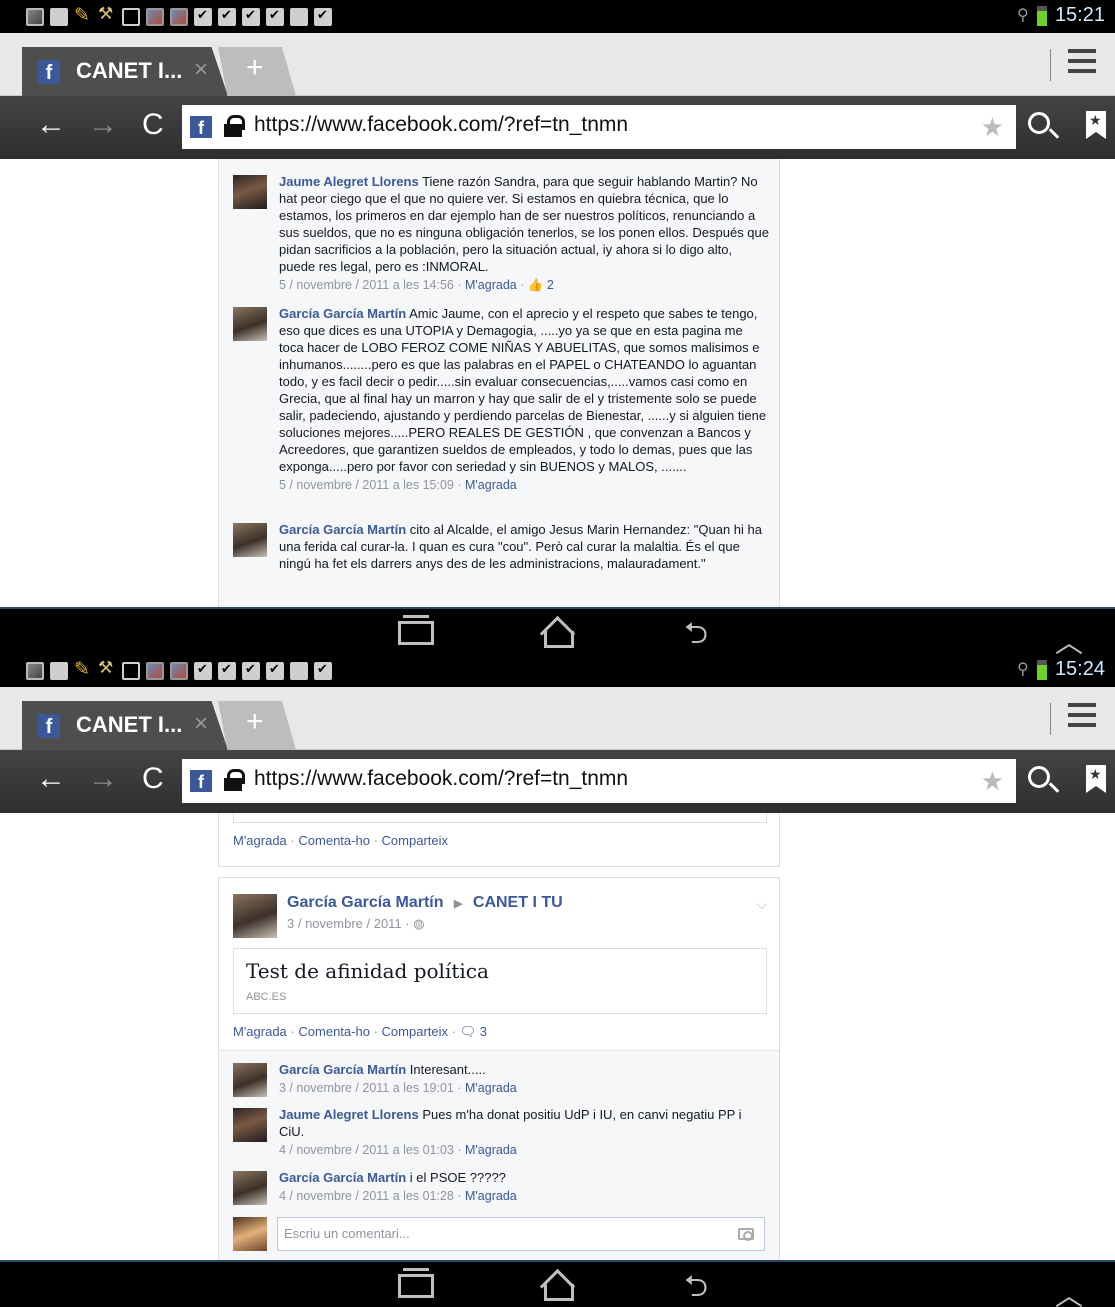 This screenshot has height=1307, width=1115. Describe the element at coordinates (499, 840) in the screenshot. I see `previous-post-card: M'agrada · Comenta-ho · Comparteix` at that location.